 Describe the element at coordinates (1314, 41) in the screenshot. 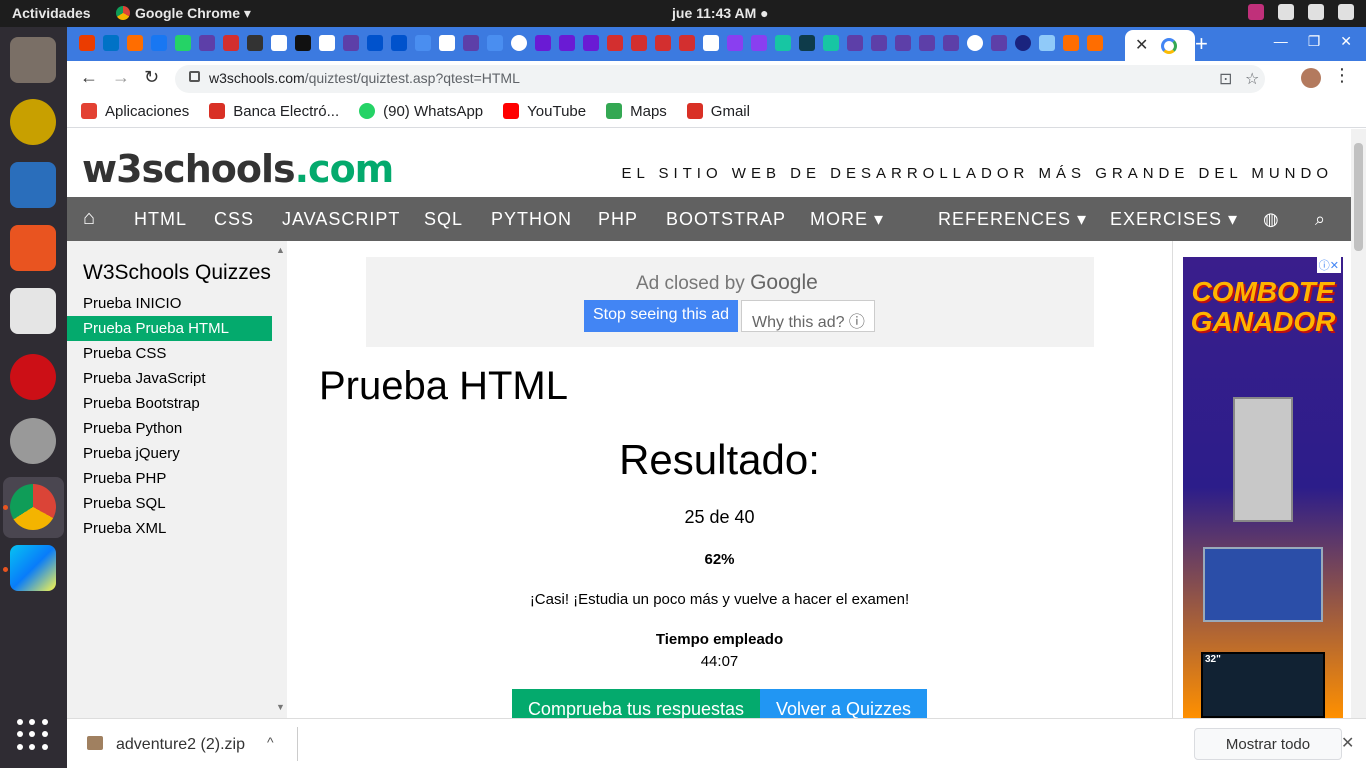

I see `maximize-button: ❐` at that location.